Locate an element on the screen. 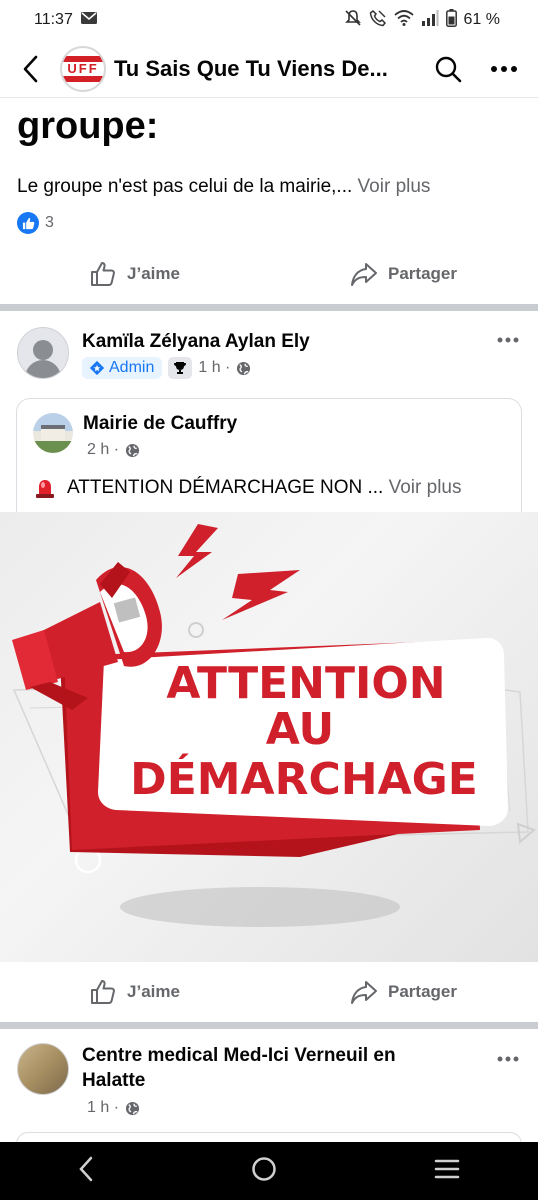 Image resolution: width=538 pixels, height=1200 pixels. back-button is located at coordinates (30, 69).